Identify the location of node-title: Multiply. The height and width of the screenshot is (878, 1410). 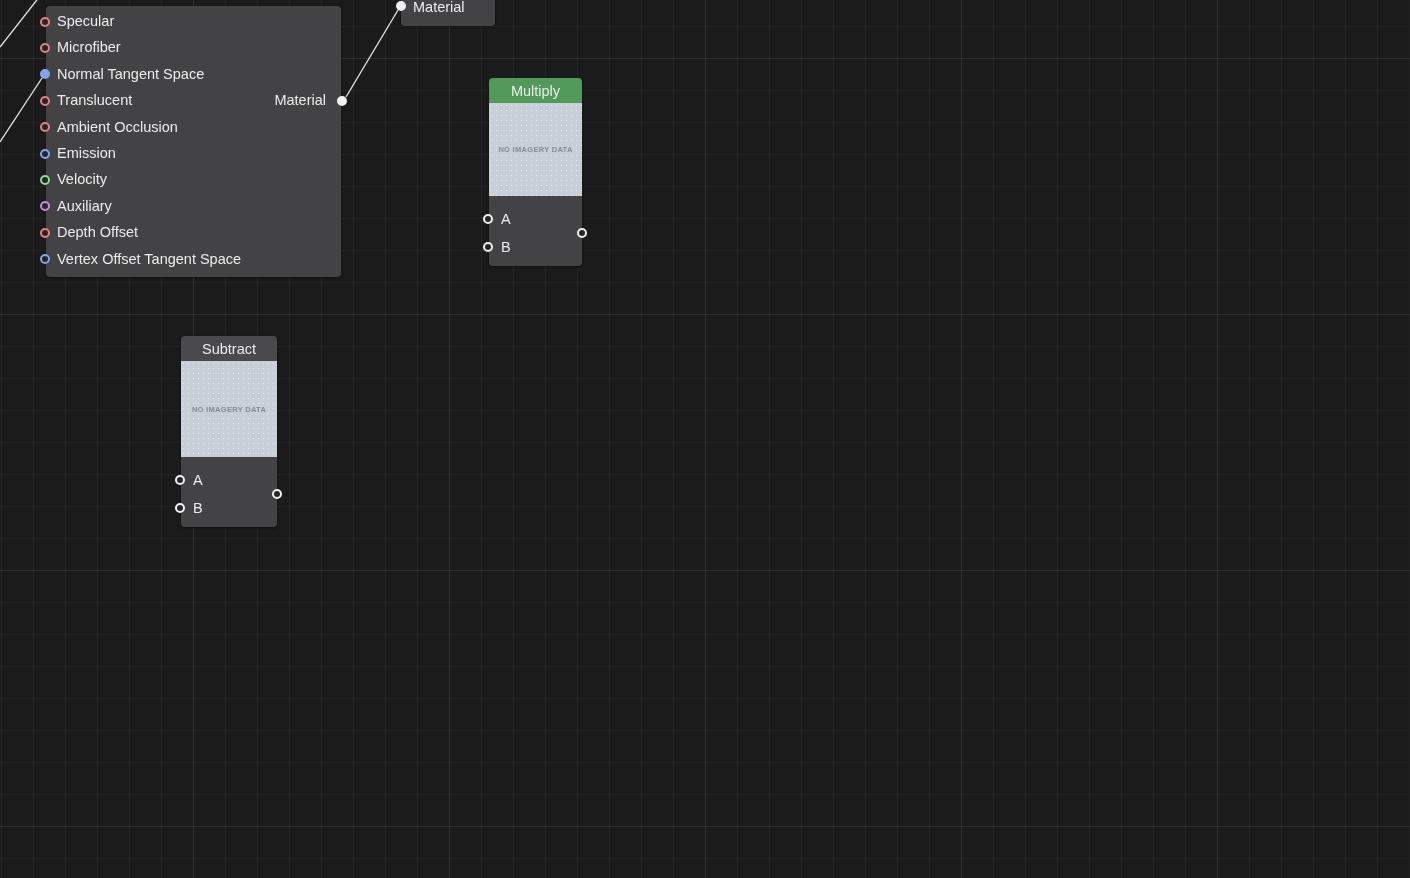
(535, 90).